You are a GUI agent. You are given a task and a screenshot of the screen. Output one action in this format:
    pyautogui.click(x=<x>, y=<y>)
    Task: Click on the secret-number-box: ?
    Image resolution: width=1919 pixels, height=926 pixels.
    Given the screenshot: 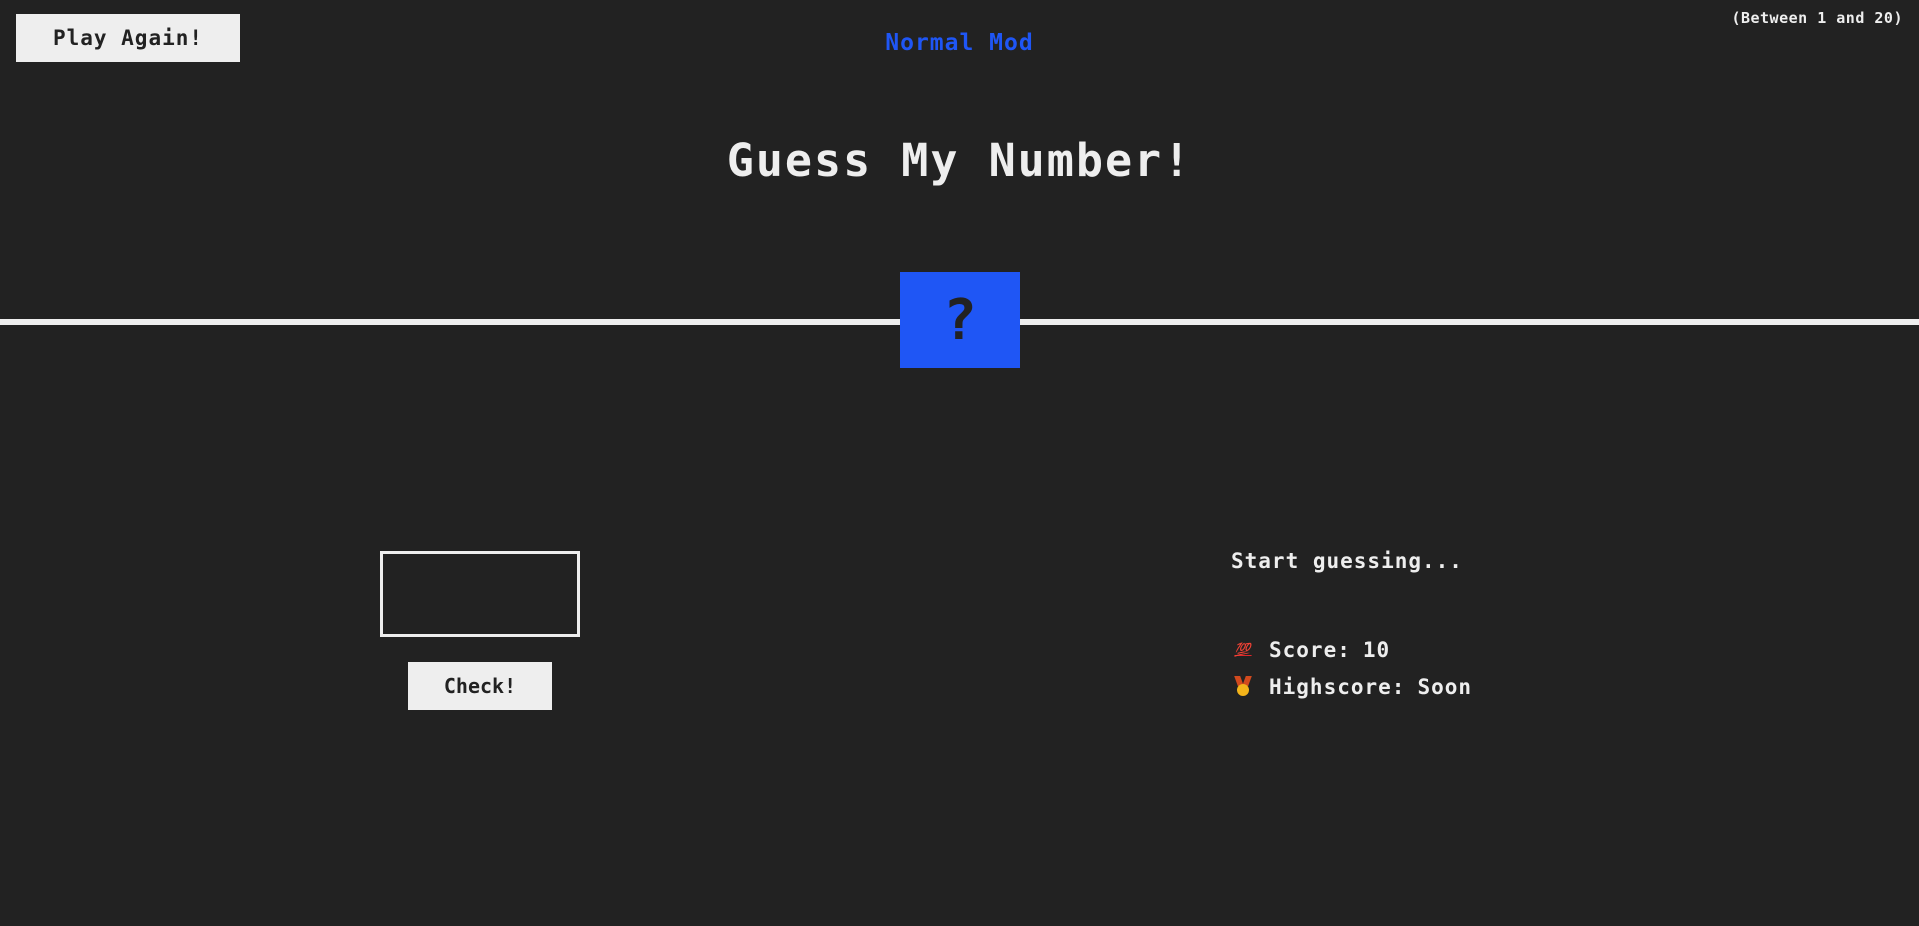 What is the action you would take?
    pyautogui.click(x=960, y=320)
    